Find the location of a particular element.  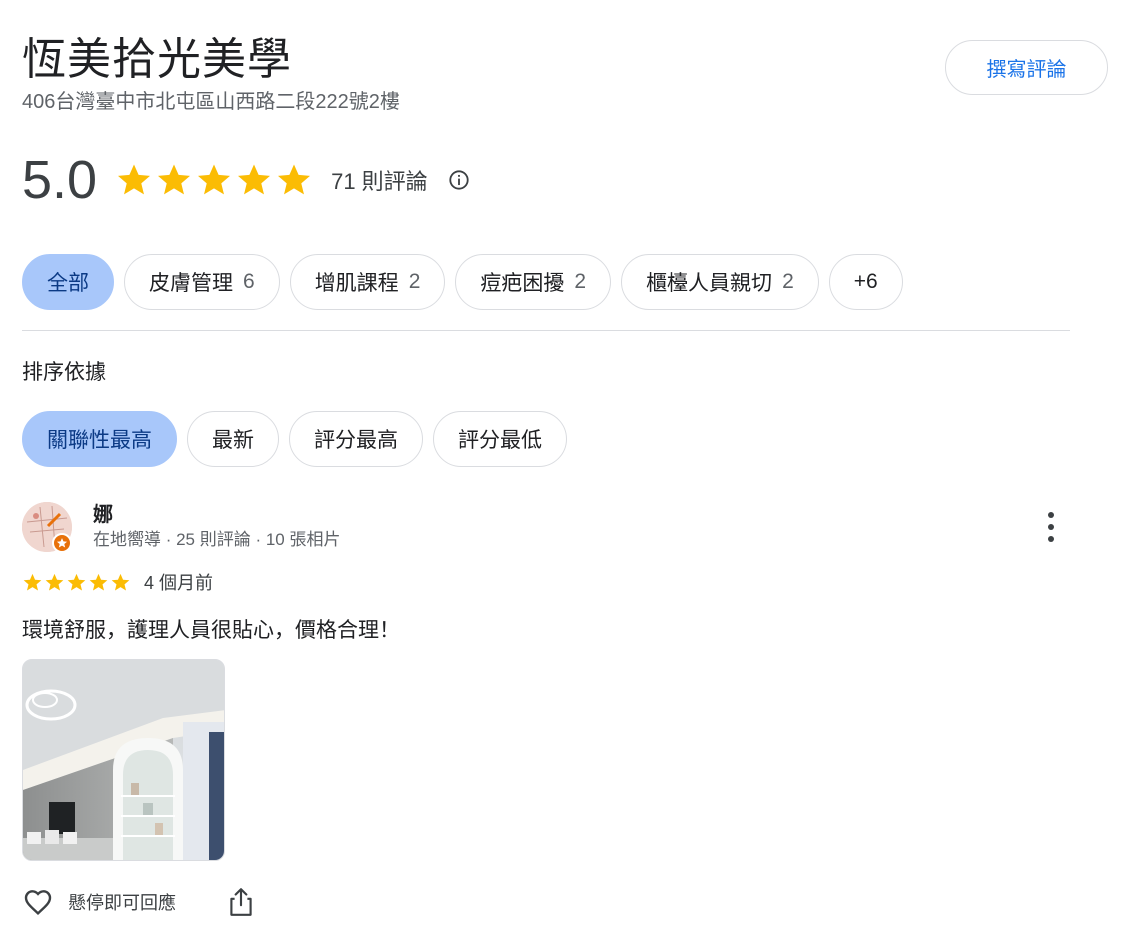

local-guide-star-icon is located at coordinates (62, 543).